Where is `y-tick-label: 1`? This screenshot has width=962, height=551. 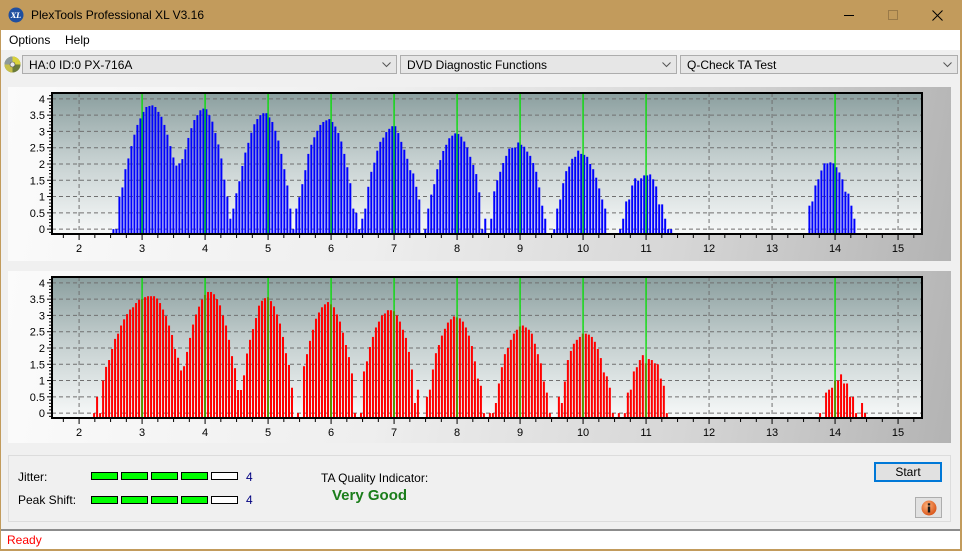
y-tick-label: 1 is located at coordinates (42, 382).